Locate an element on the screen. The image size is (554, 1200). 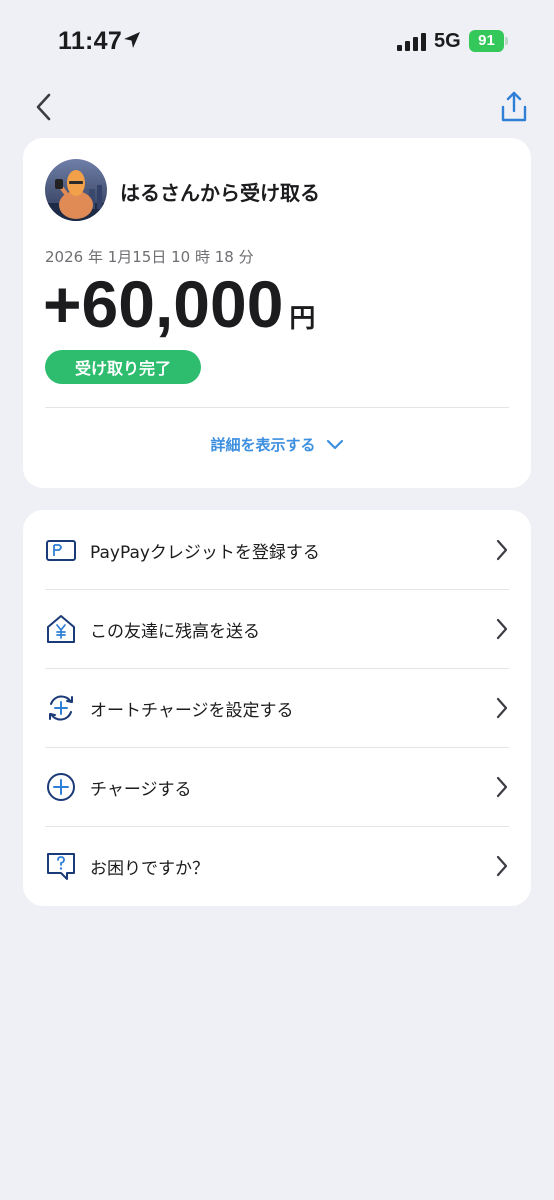
status-time: 11:47 is located at coordinates (90, 41).